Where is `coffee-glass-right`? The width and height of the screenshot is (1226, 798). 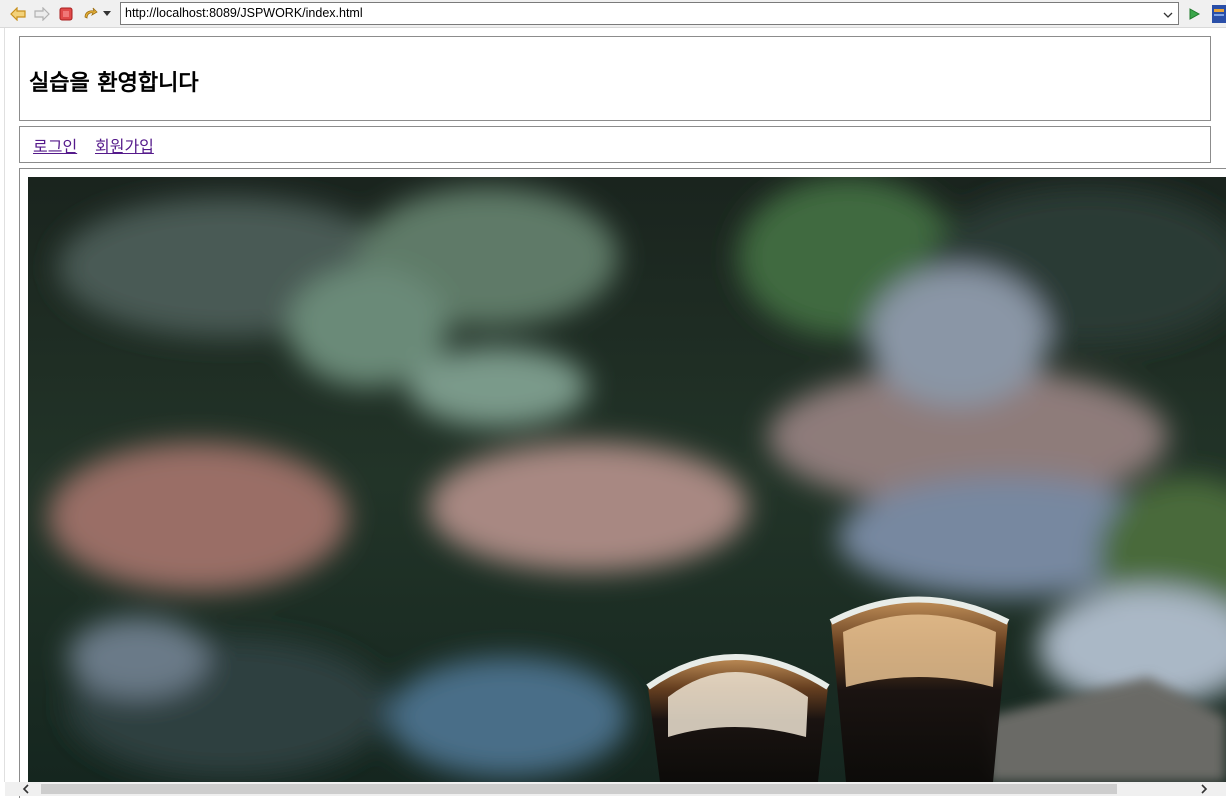 coffee-glass-right is located at coordinates (919, 689).